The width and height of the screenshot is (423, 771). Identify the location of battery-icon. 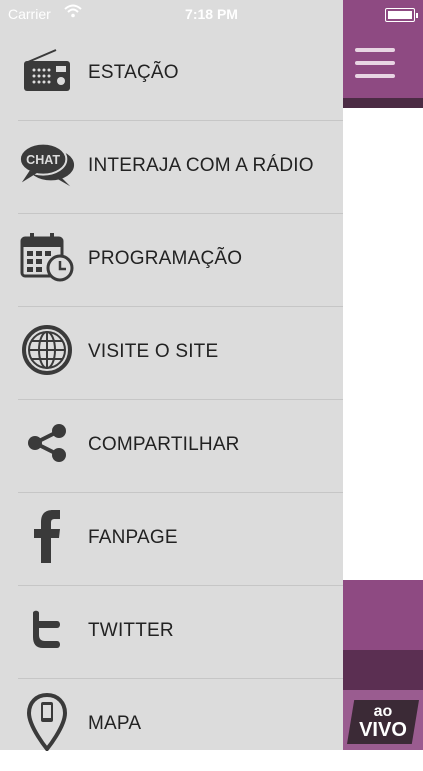
(401, 15).